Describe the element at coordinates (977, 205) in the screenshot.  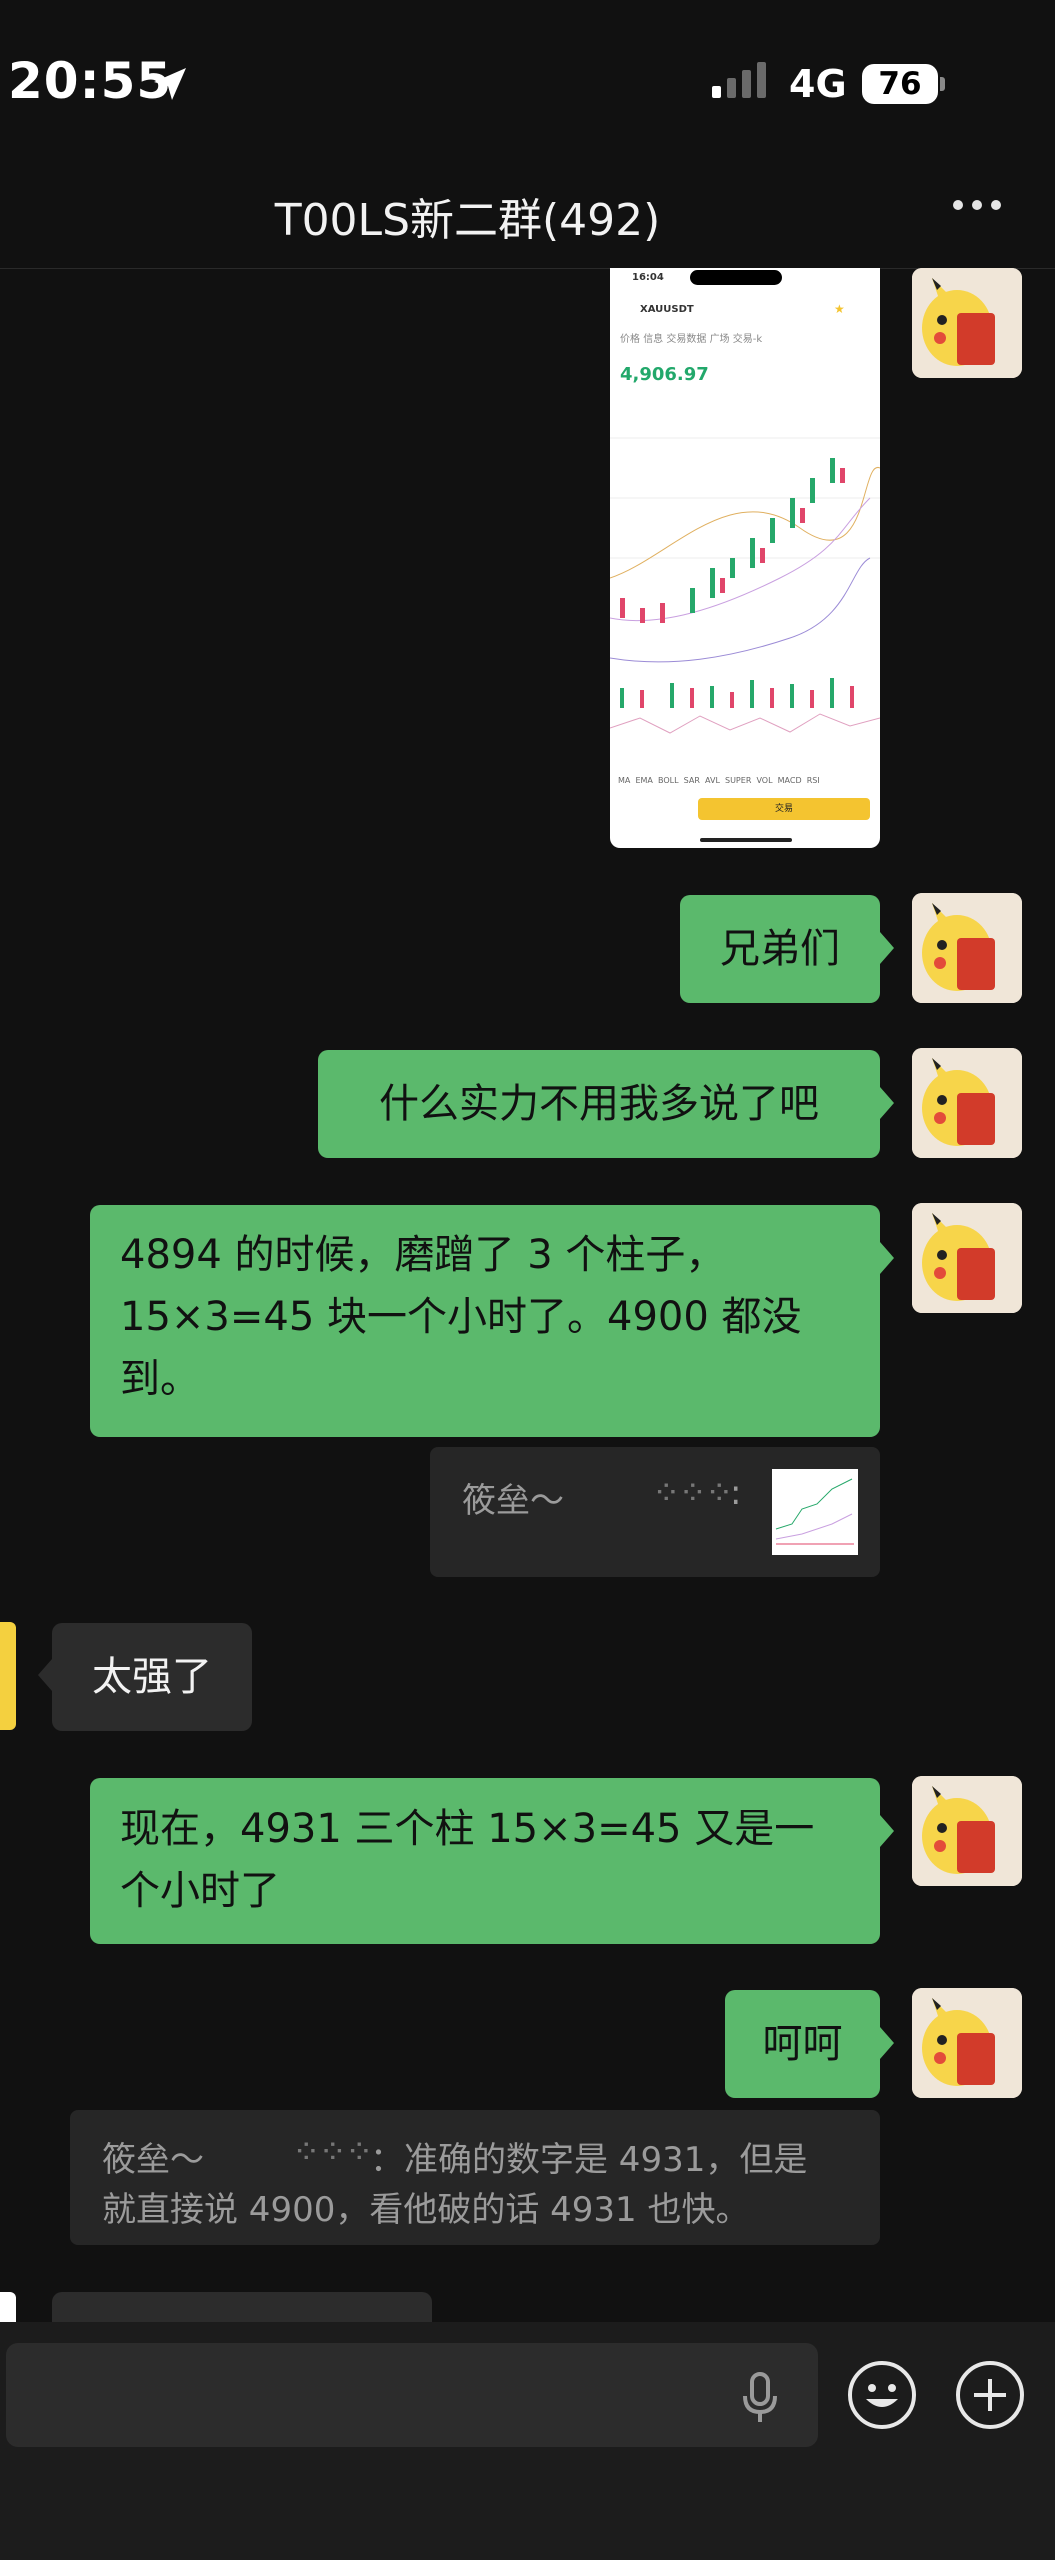
I see `more-options-icon` at that location.